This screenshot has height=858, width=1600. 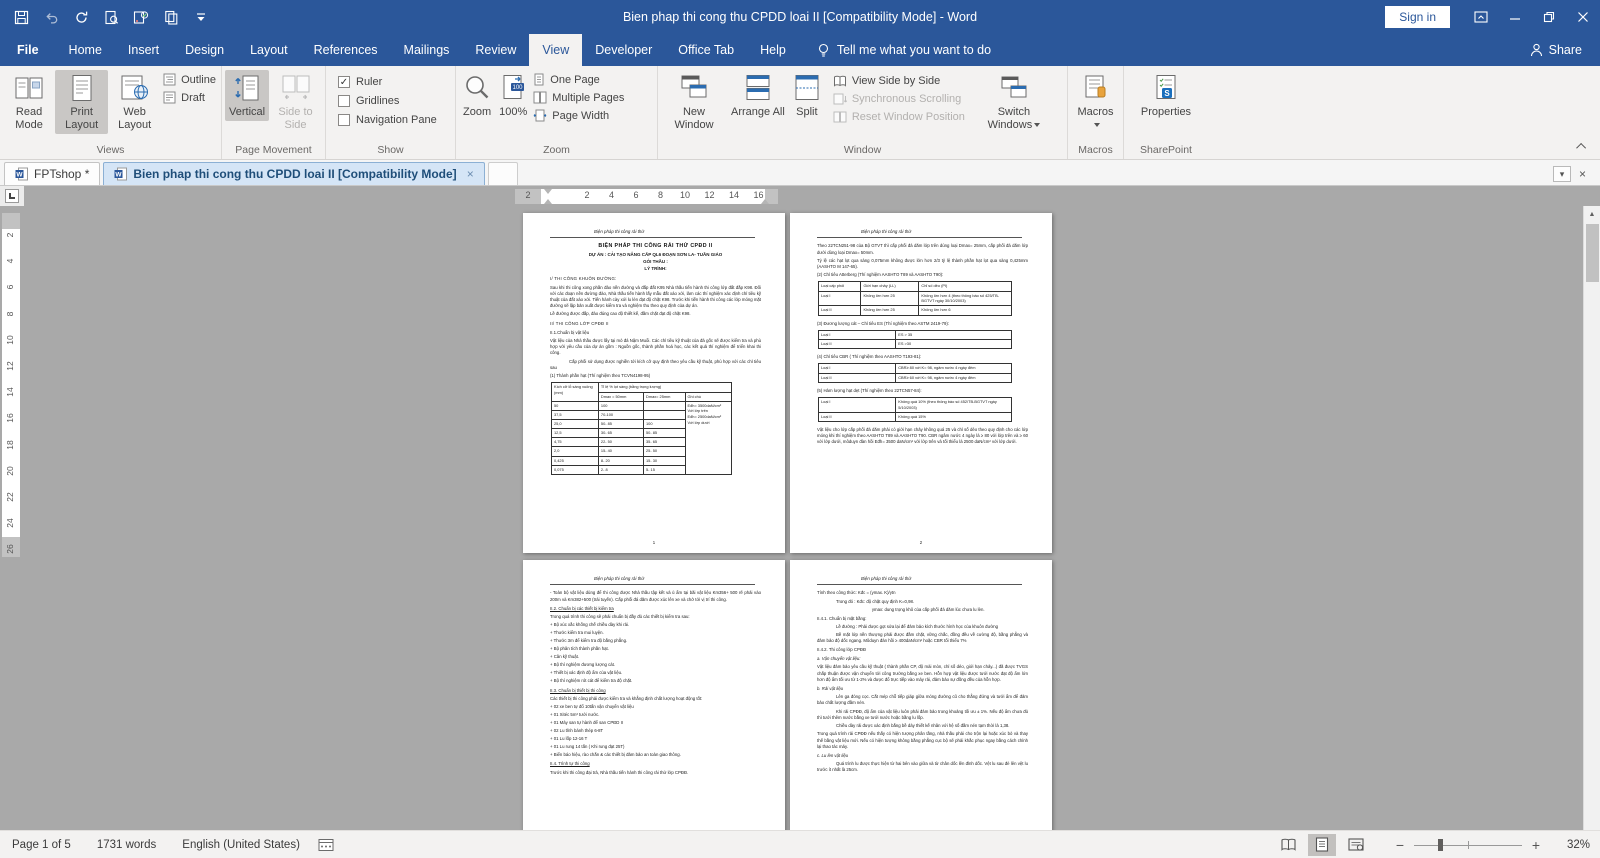 What do you see at coordinates (664, 469) in the screenshot?
I see `doc-table-cell: 5- 15` at bounding box center [664, 469].